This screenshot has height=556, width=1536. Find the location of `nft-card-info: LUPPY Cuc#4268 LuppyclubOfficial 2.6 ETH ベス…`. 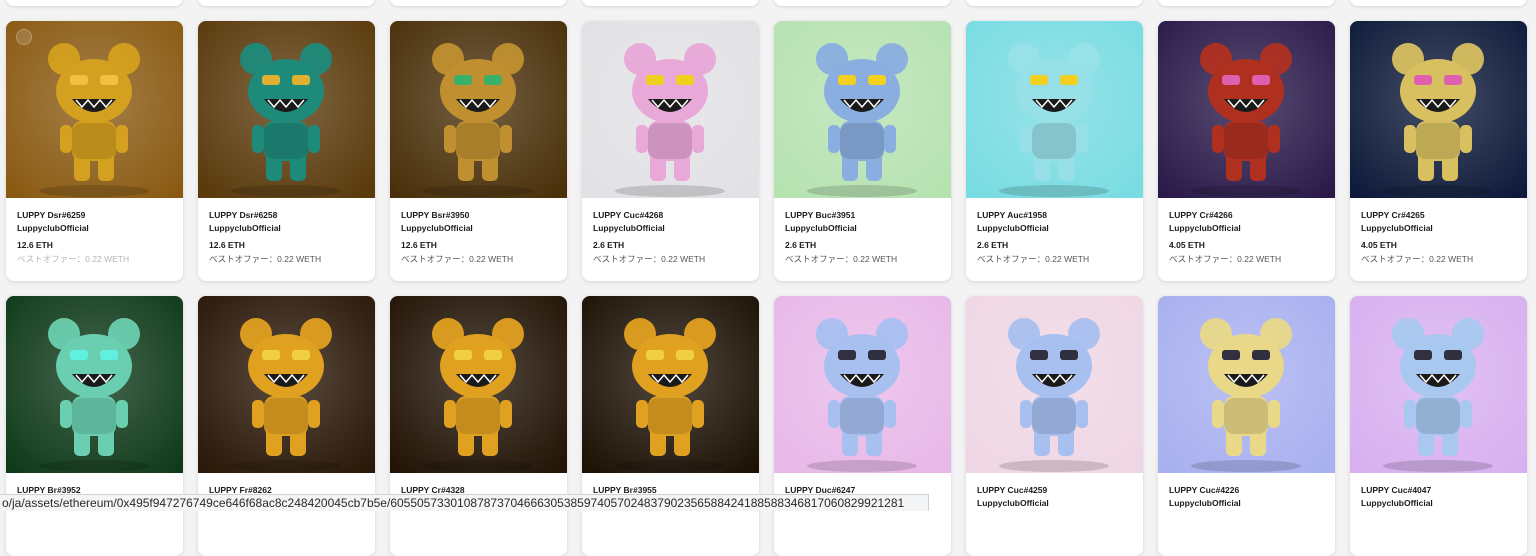

nft-card-info: LUPPY Cuc#4268 LuppyclubOfficial 2.6 ETH ベス… is located at coordinates (672, 237).